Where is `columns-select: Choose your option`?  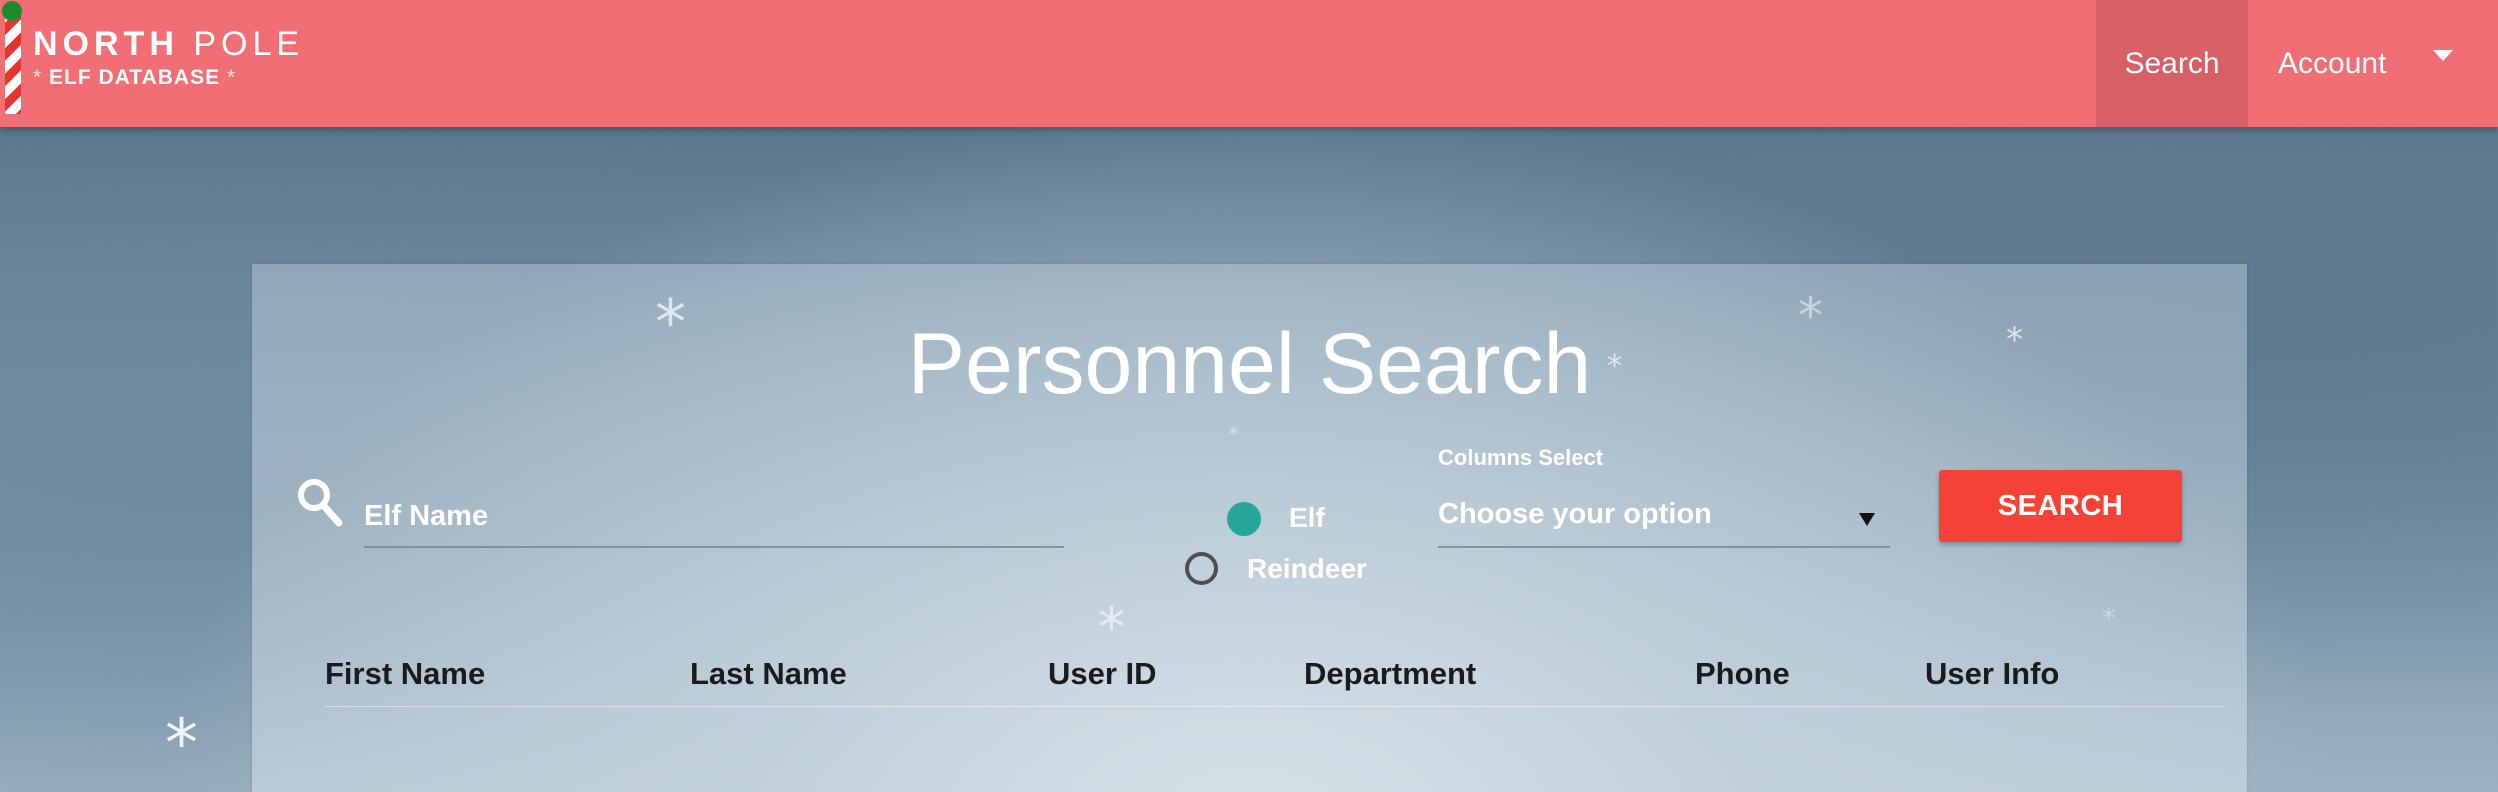
columns-select: Choose your option is located at coordinates (1664, 517).